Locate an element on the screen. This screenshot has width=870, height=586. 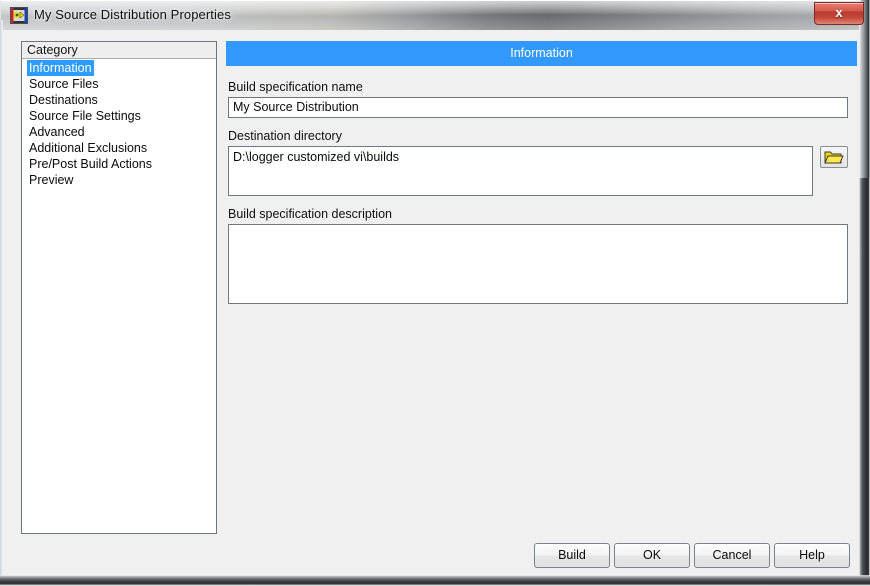
labview-icon-glyph is located at coordinates (19, 15).